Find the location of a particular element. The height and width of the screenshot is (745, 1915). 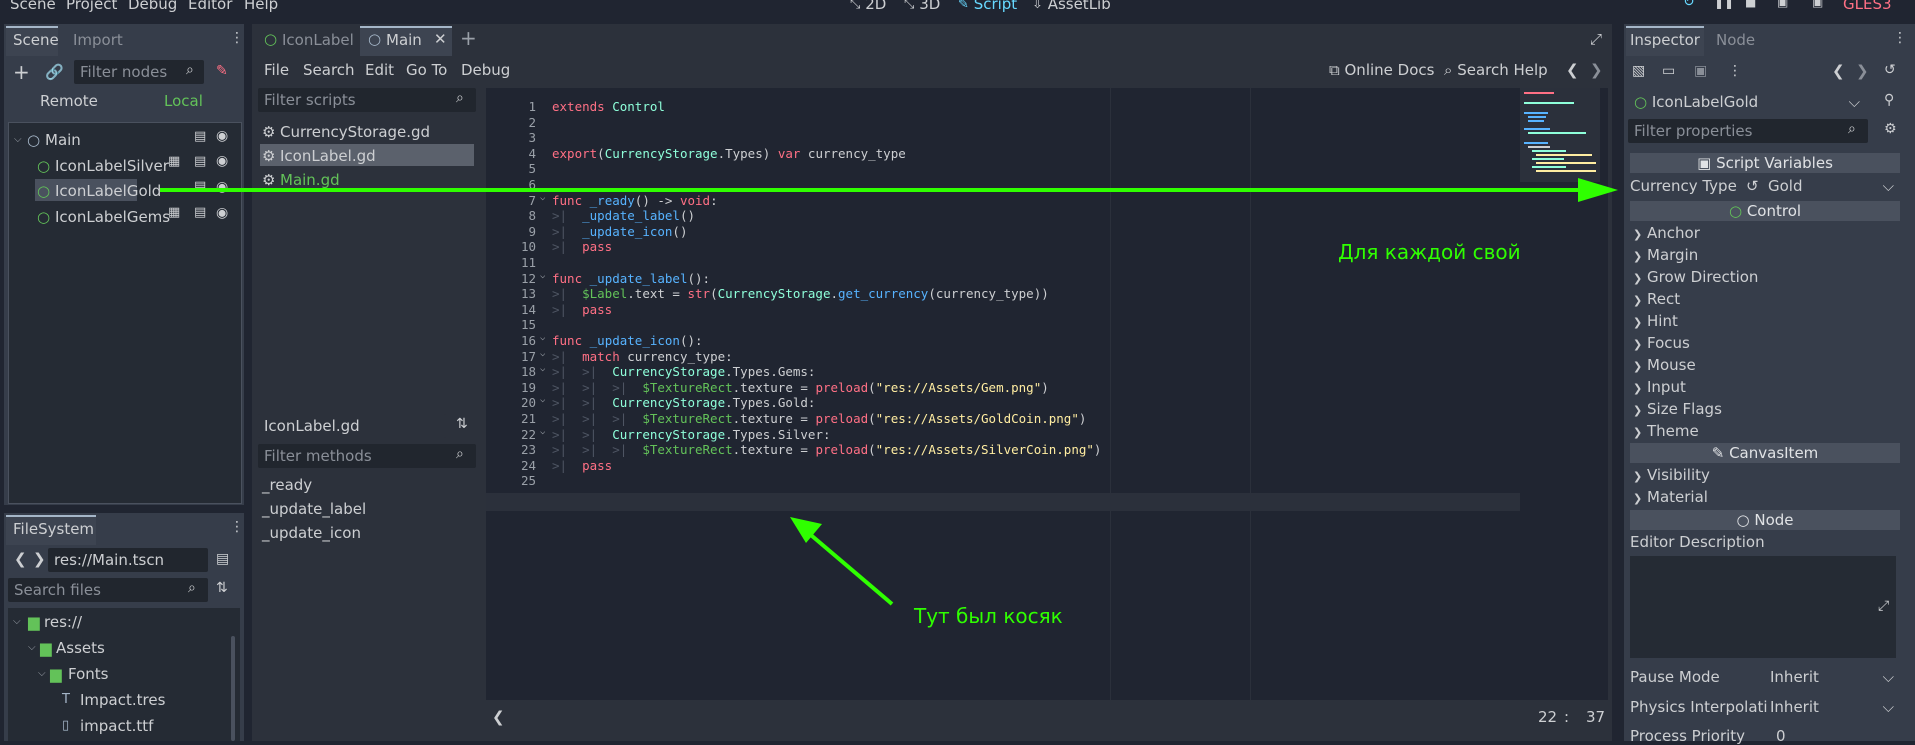

annotation-right-note: Для каждой свой is located at coordinates (1429, 252).